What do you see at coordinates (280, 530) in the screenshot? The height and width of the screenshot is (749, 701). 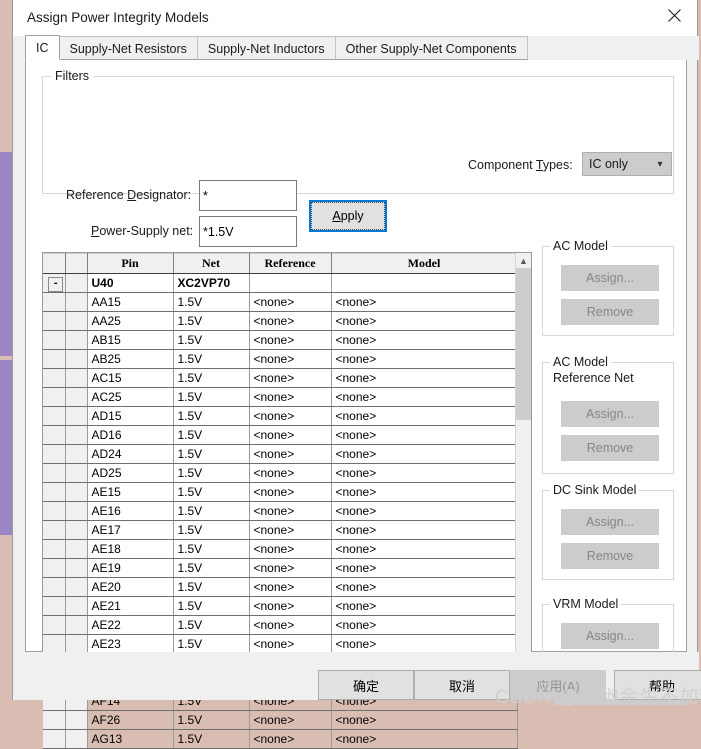 I see `table-row: AE17 1.5V <none> <none>` at bounding box center [280, 530].